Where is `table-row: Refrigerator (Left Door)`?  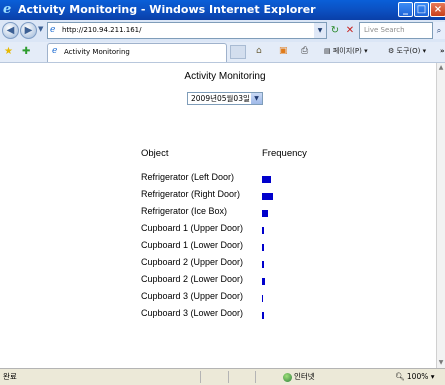
table-row: Refrigerator (Left Door) is located at coordinates (218, 180).